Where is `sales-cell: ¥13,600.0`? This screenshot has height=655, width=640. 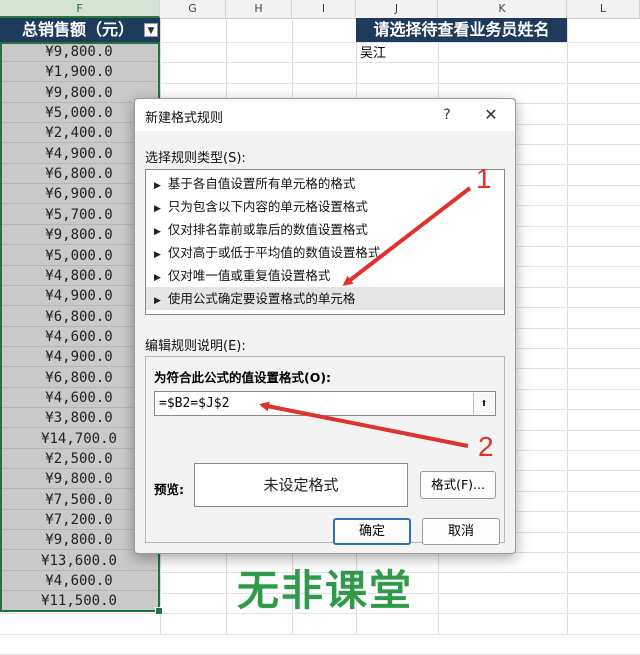
sales-cell: ¥13,600.0 is located at coordinates (79, 561).